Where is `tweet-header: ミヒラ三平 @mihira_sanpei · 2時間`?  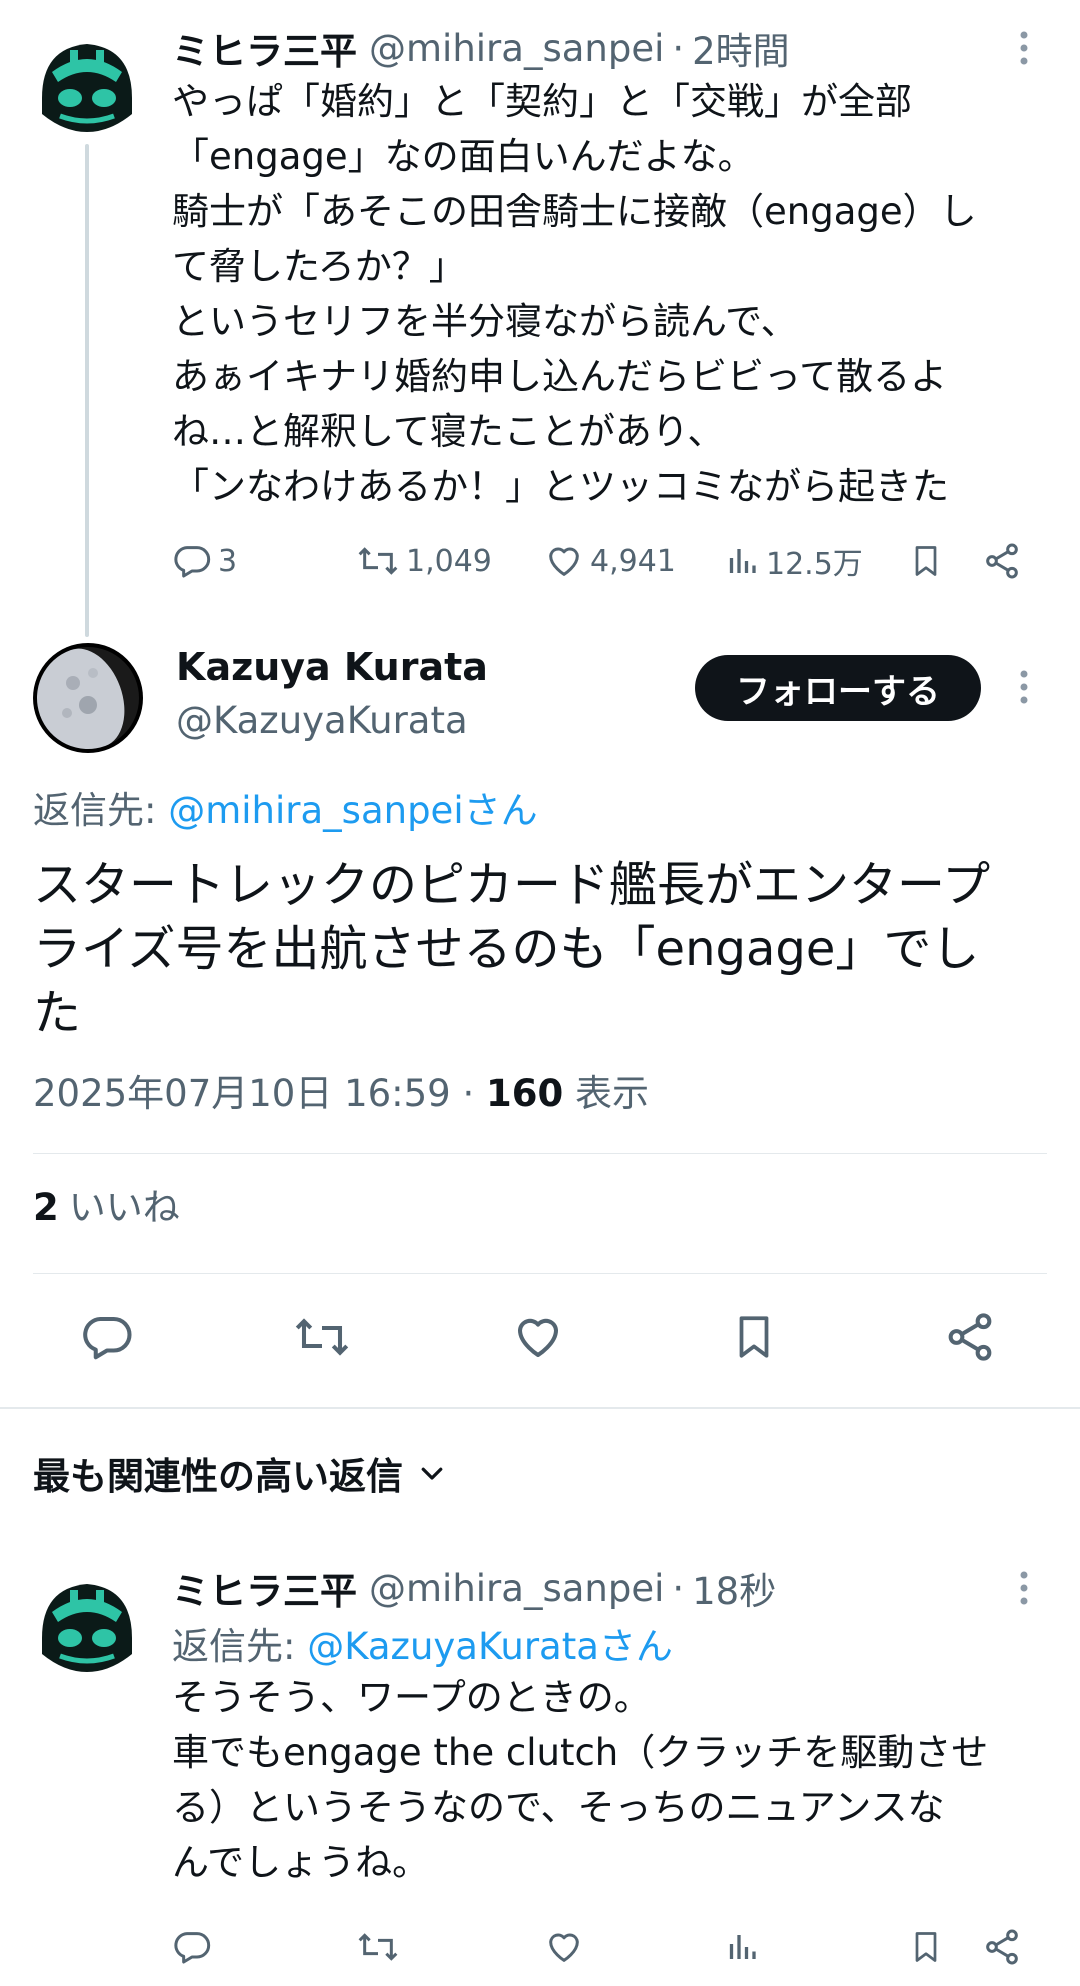
tweet-header: ミヒラ三平 @mihira_sanpei · 2時間 is located at coordinates (481, 48).